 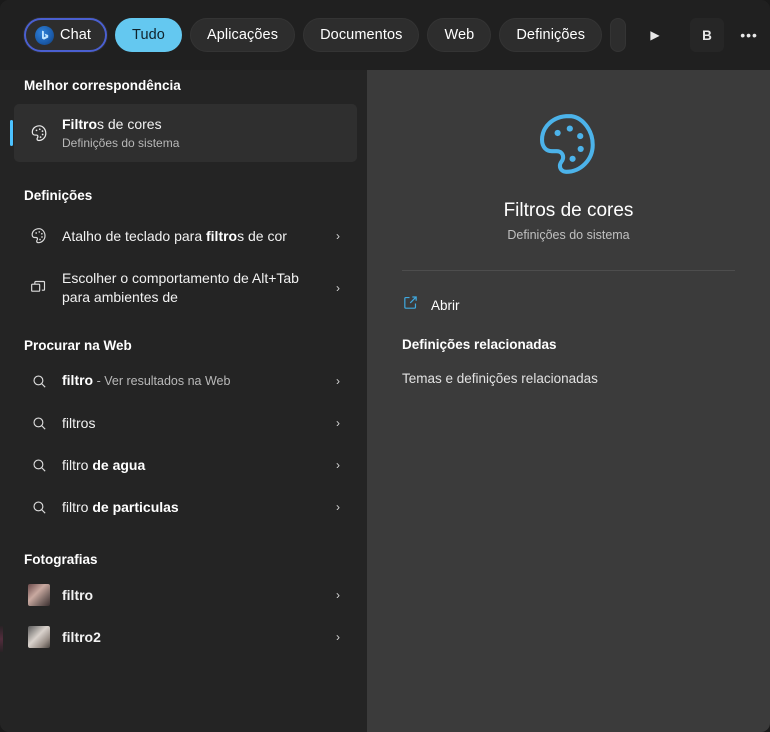 I want to click on background-artifact, so click(x=1, y=639).